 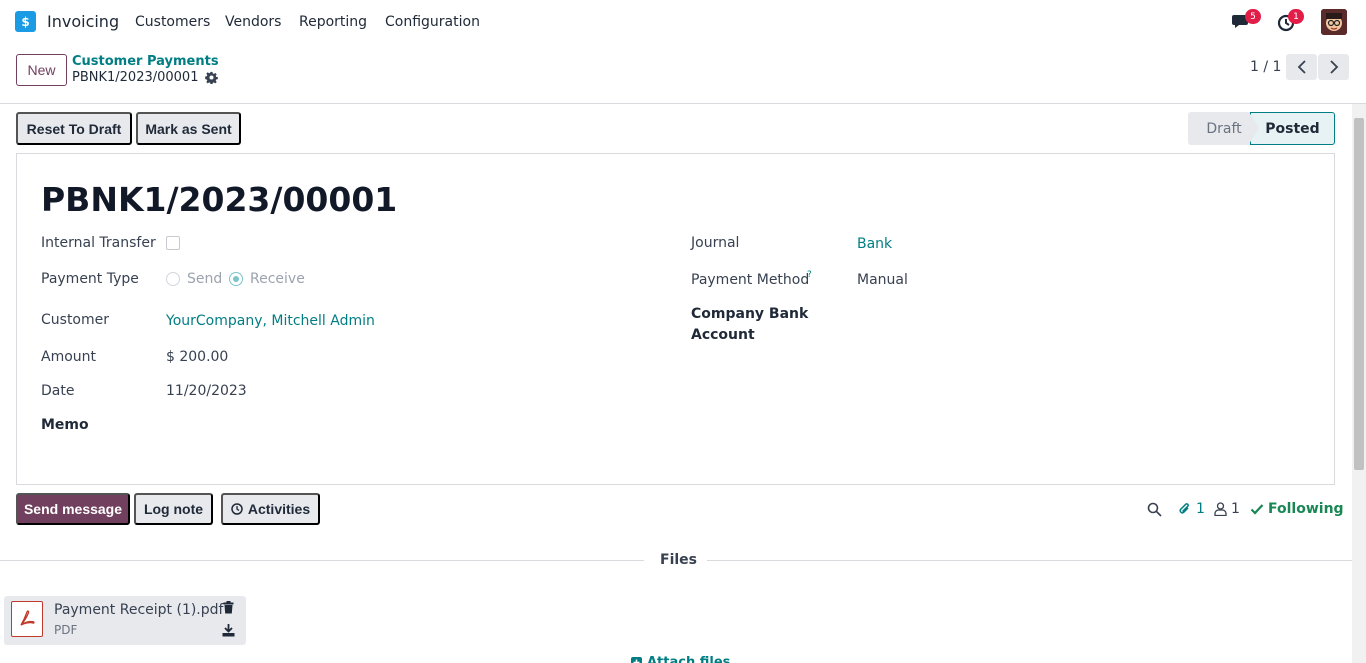 I want to click on reset-to-draft-button: Reset To Draft, so click(x=74, y=128).